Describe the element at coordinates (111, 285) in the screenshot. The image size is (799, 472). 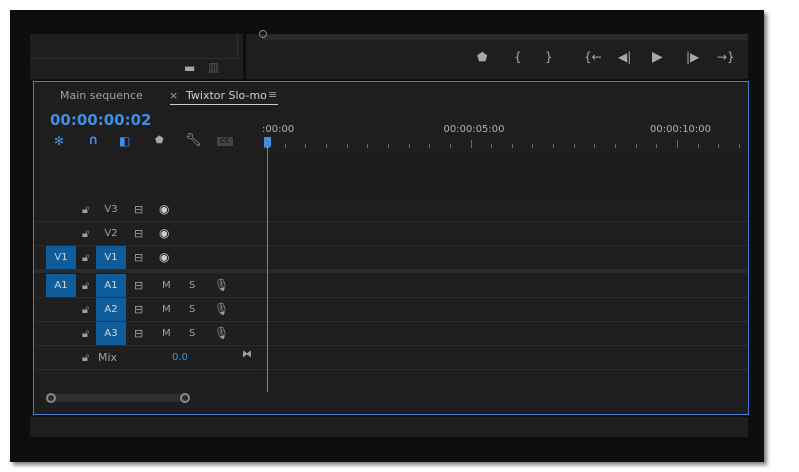
I see `track-target-button: A1` at that location.